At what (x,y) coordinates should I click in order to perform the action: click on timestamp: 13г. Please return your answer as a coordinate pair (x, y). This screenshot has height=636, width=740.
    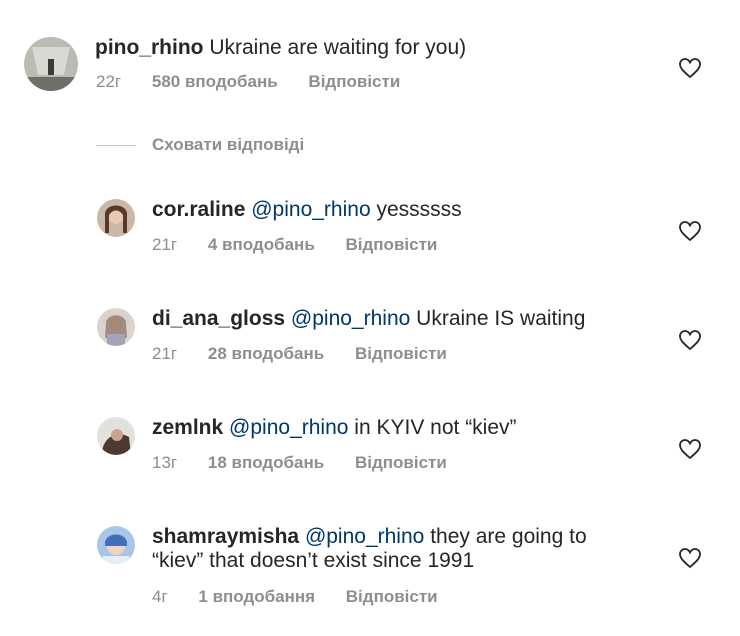
    Looking at the image, I should click on (165, 462).